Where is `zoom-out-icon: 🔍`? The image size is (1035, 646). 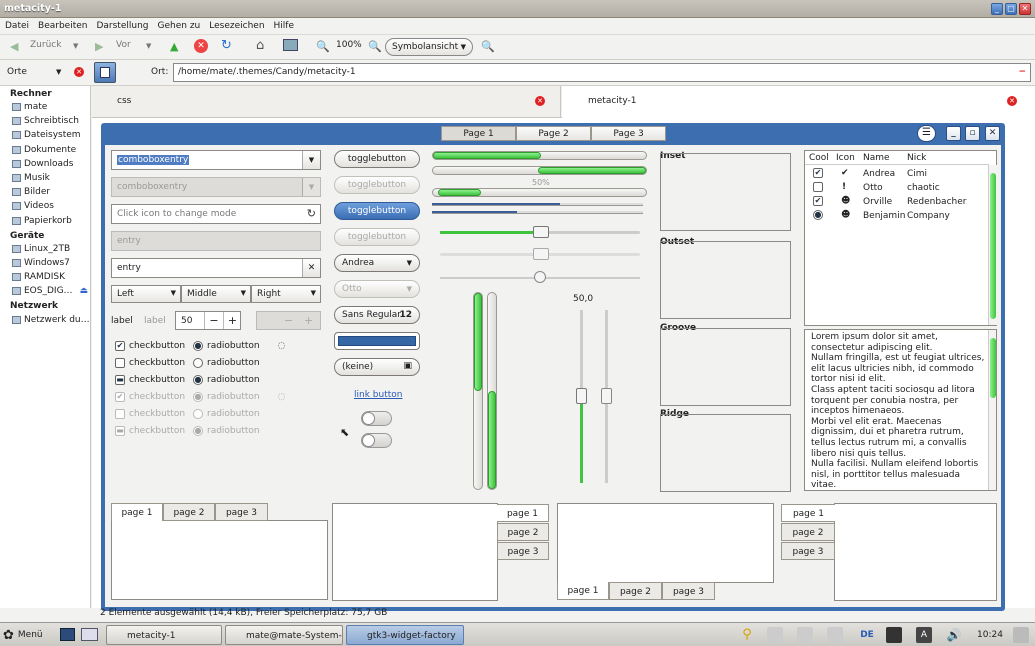
zoom-out-icon: 🔍 is located at coordinates (323, 46).